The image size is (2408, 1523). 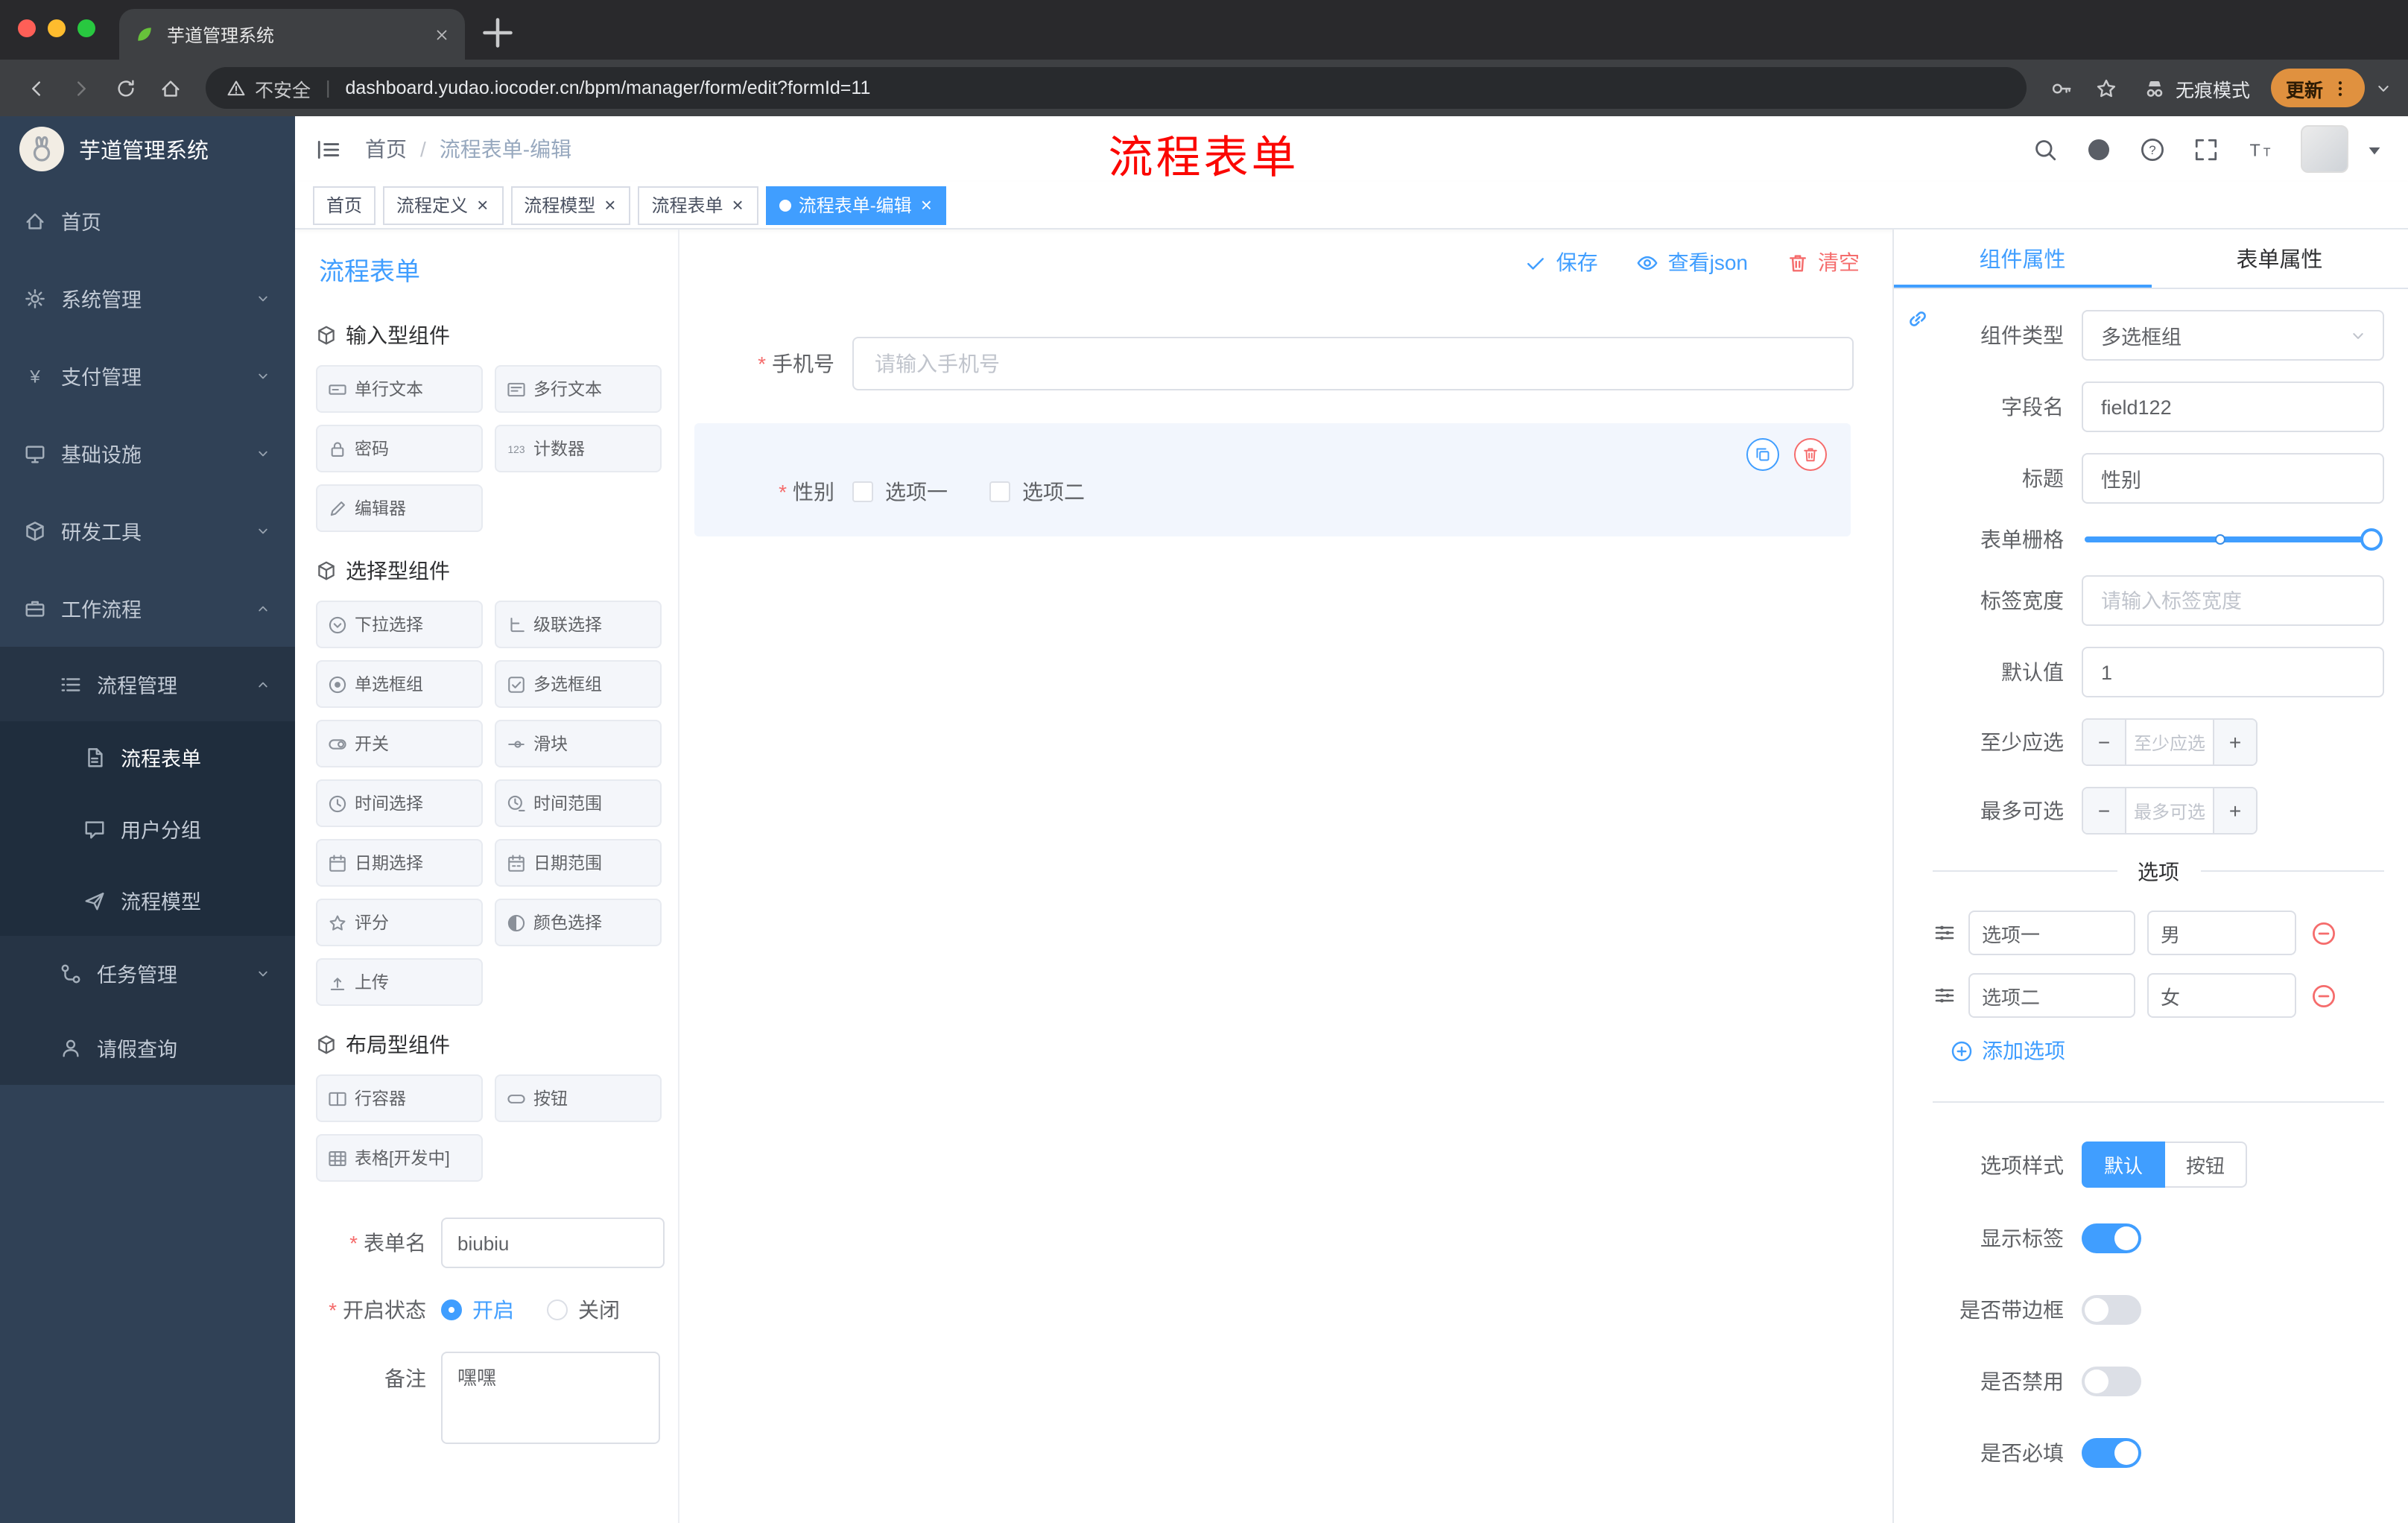 I want to click on default-value-input, so click(x=2233, y=672).